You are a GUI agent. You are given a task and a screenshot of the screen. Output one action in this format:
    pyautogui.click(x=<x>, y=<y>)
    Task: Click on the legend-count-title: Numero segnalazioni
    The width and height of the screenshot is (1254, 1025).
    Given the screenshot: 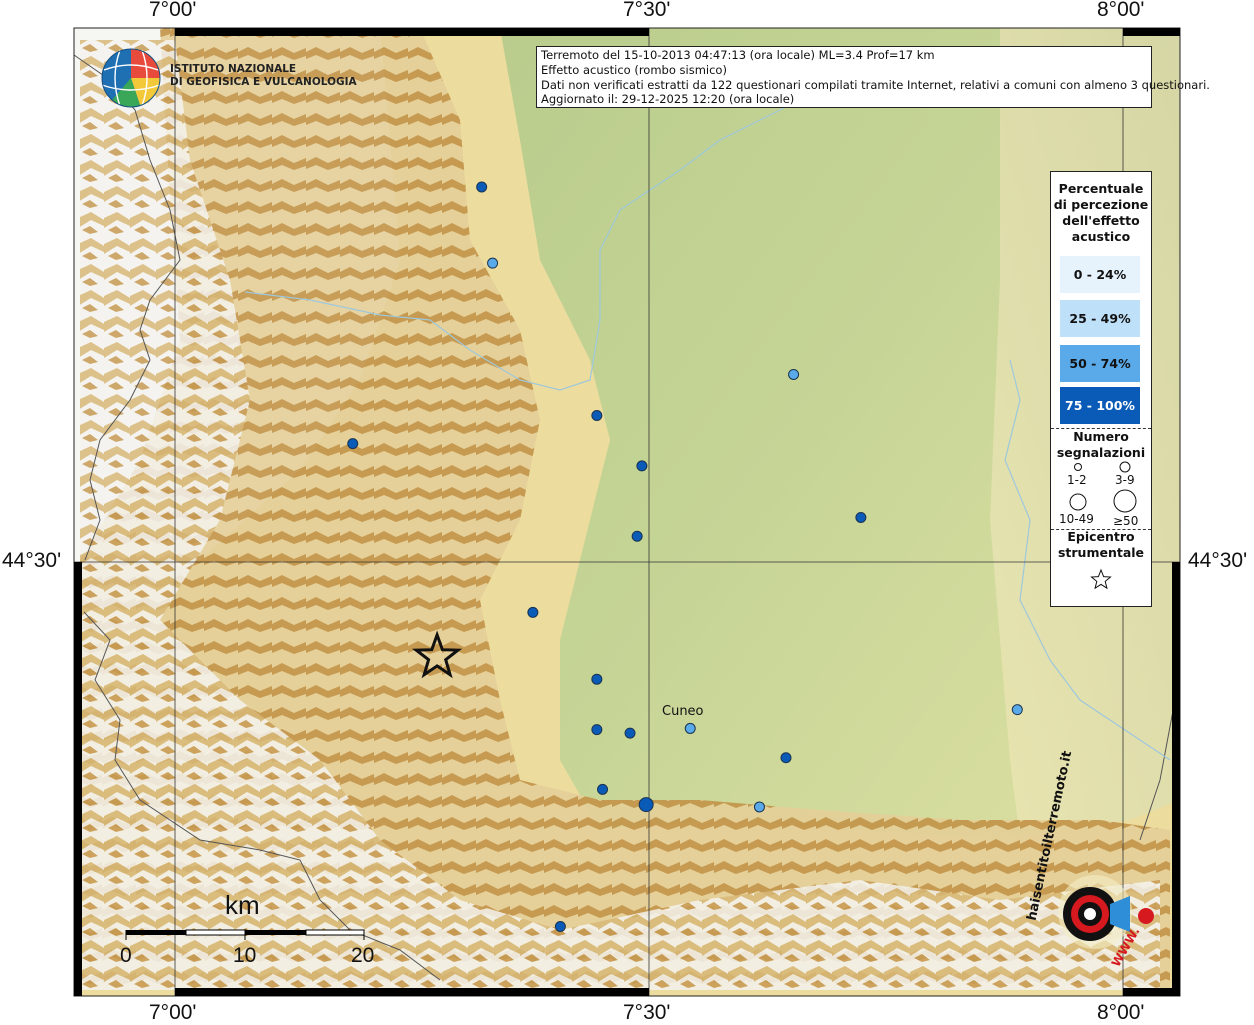 What is the action you would take?
    pyautogui.click(x=1101, y=444)
    